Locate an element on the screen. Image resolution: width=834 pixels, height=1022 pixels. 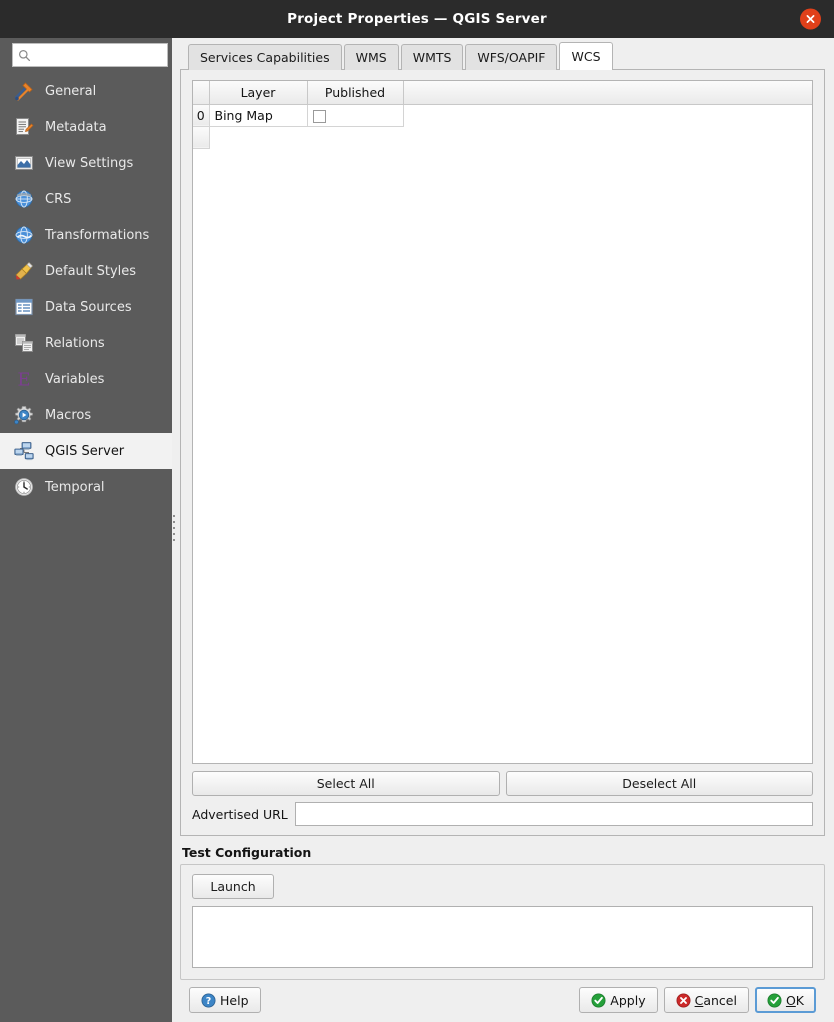
tab-services-capabilities: Services Capabilities is located at coordinates (265, 57).